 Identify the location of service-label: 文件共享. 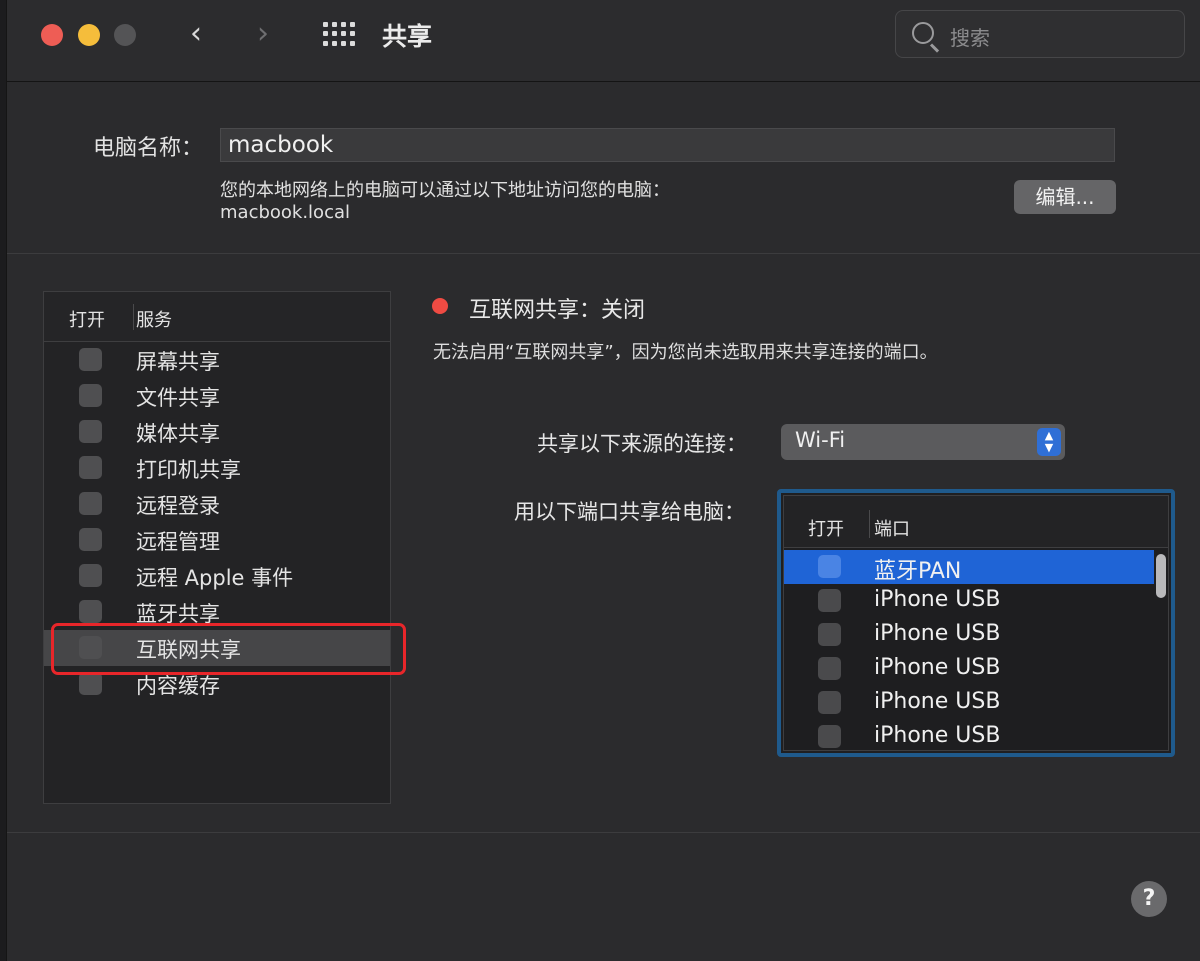
(178, 398).